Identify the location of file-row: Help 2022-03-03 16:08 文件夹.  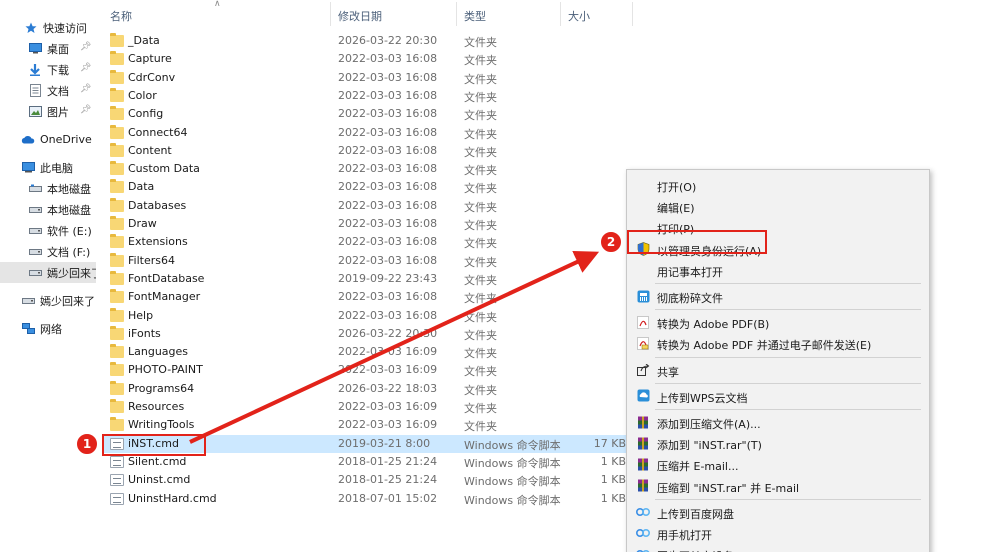
(369, 316).